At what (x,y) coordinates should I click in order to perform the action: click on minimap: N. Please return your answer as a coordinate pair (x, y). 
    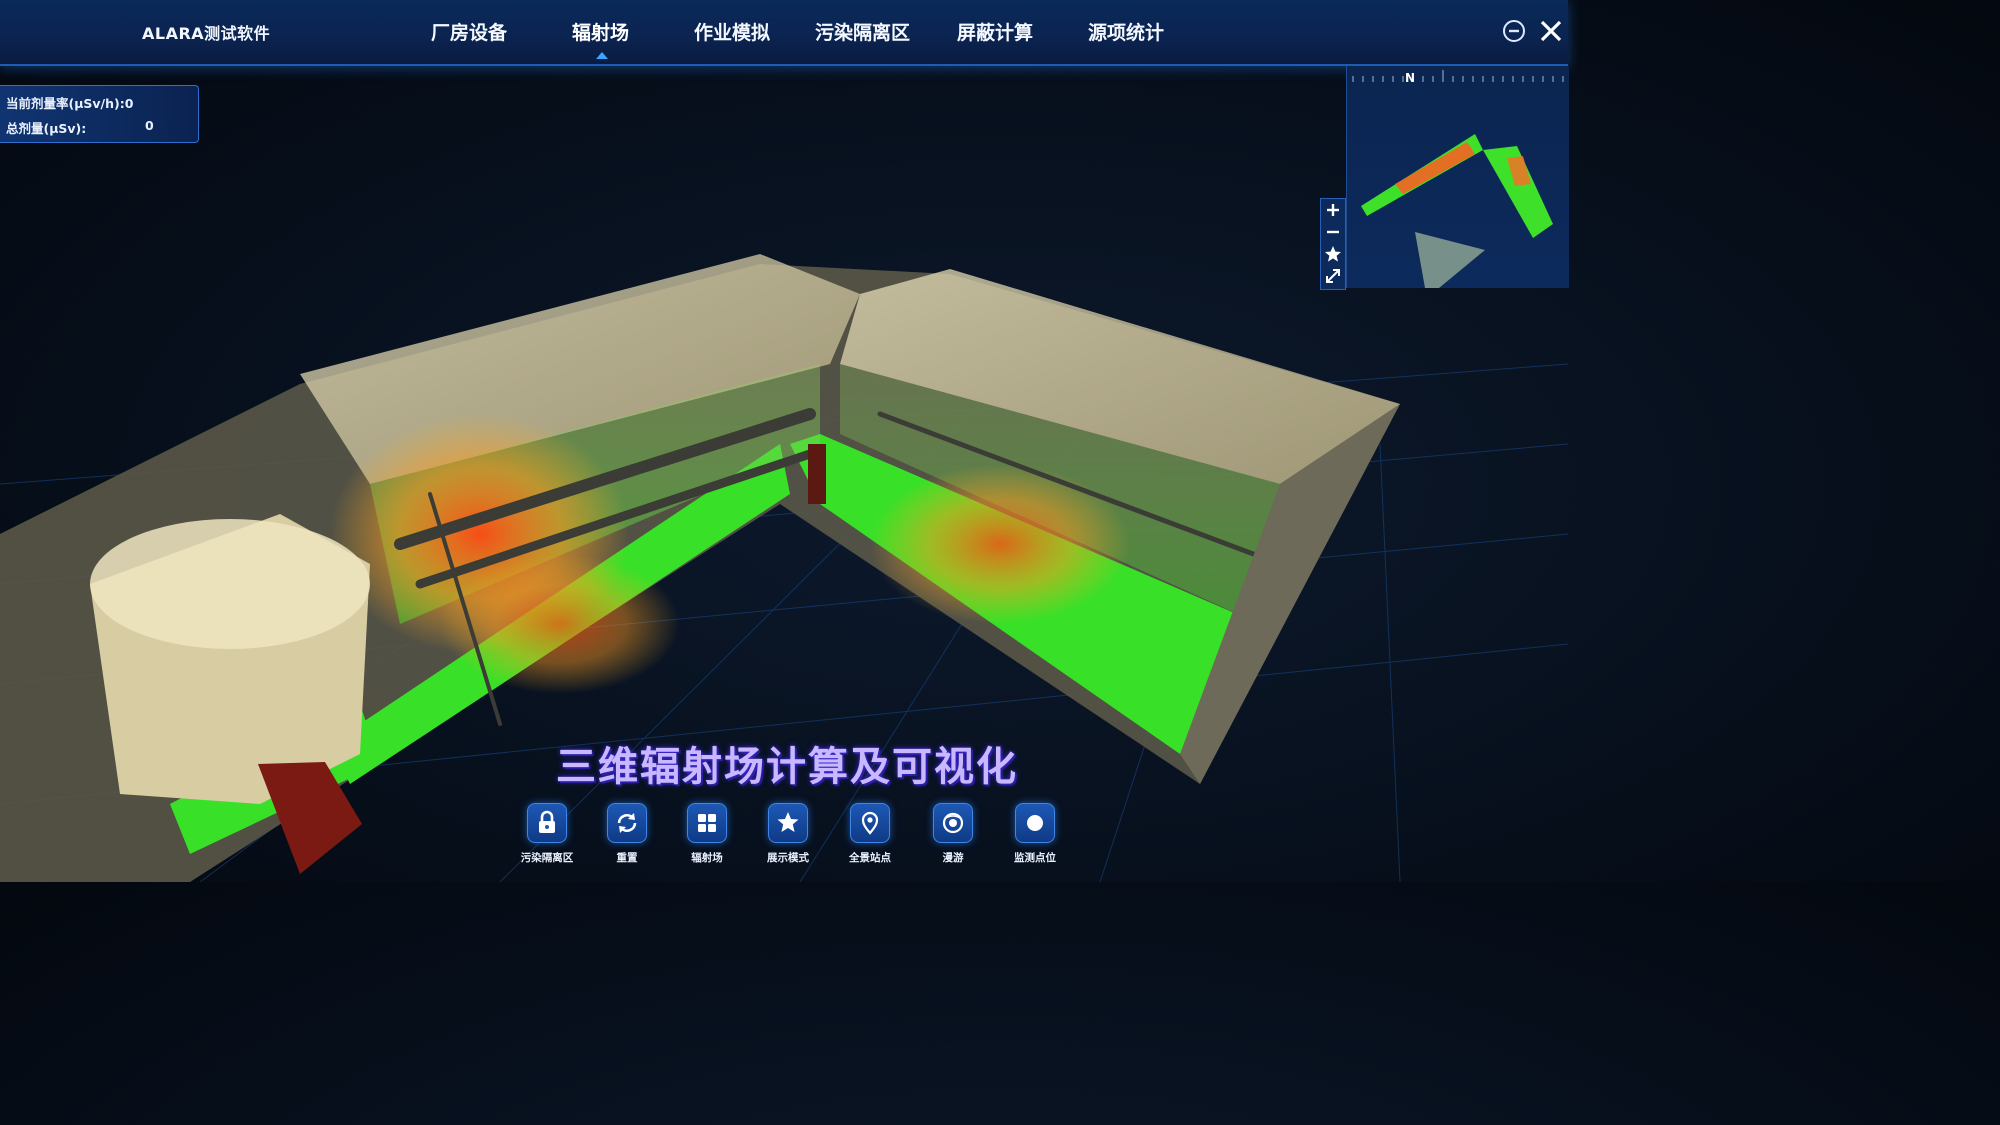
    Looking at the image, I should click on (1457, 177).